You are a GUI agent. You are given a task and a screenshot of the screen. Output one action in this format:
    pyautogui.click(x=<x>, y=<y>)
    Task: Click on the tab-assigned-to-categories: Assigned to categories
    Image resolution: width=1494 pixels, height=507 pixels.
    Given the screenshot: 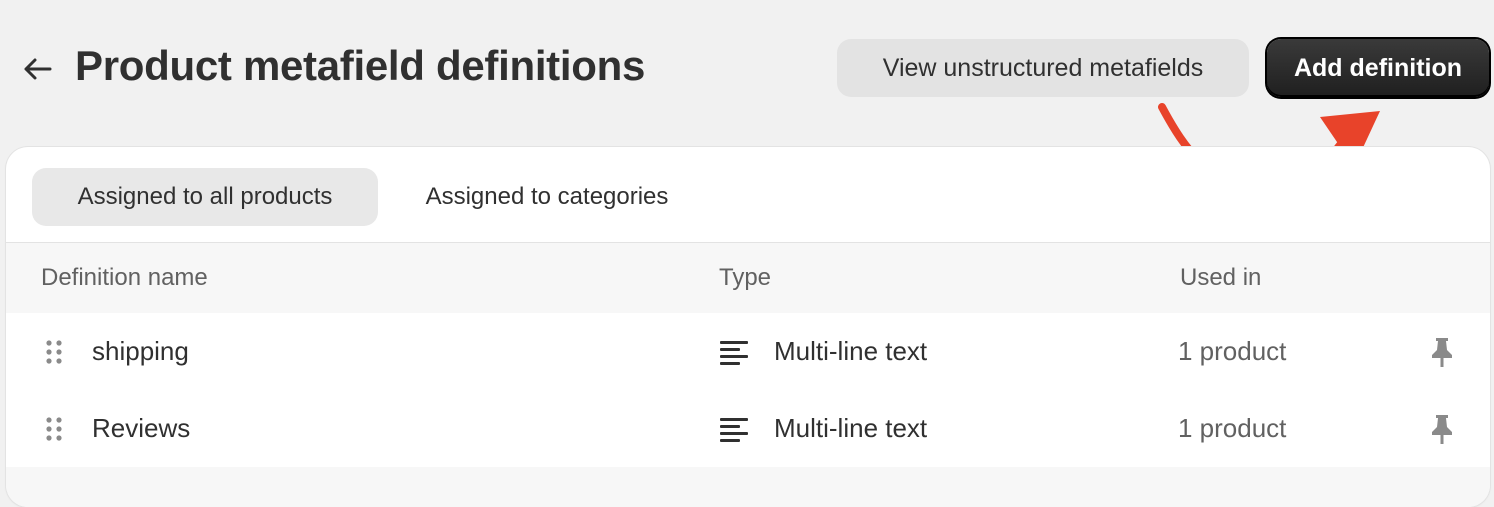 What is the action you would take?
    pyautogui.click(x=547, y=197)
    